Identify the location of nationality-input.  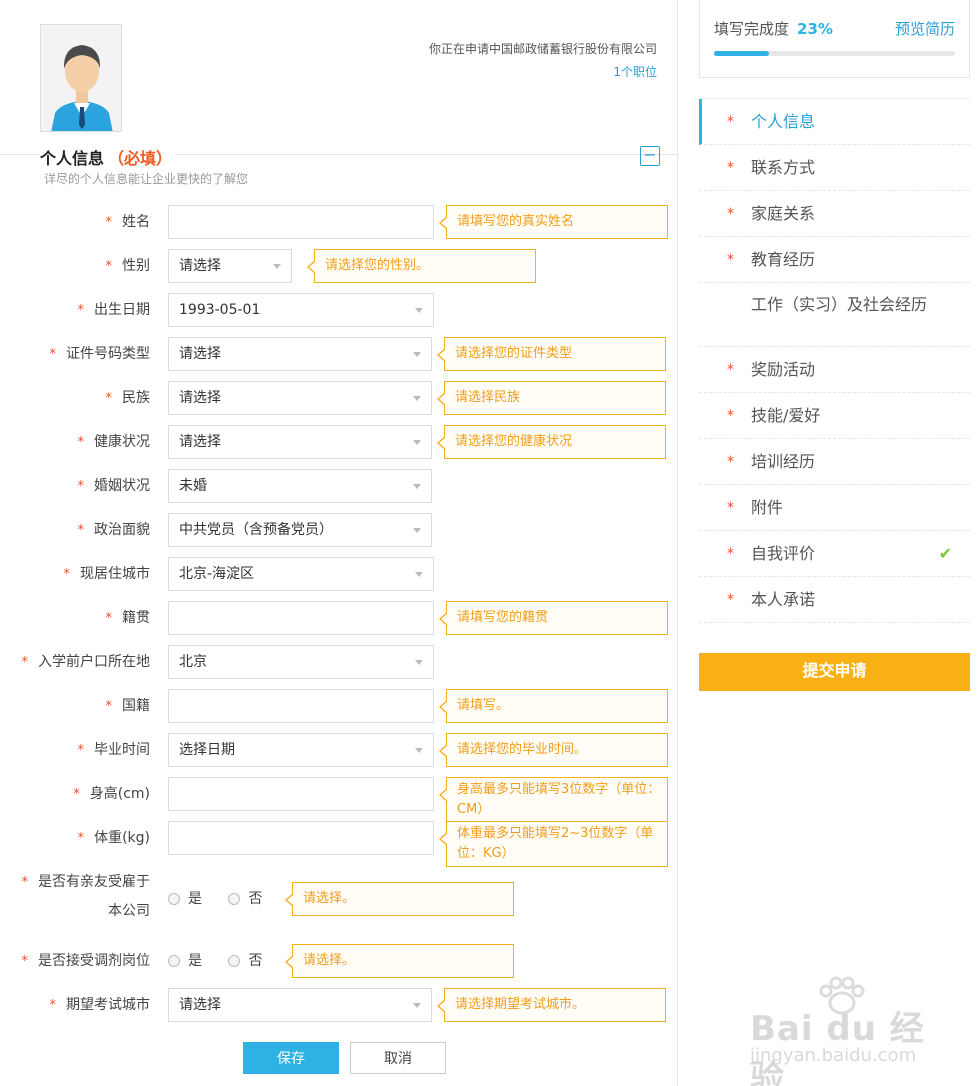
(301, 706).